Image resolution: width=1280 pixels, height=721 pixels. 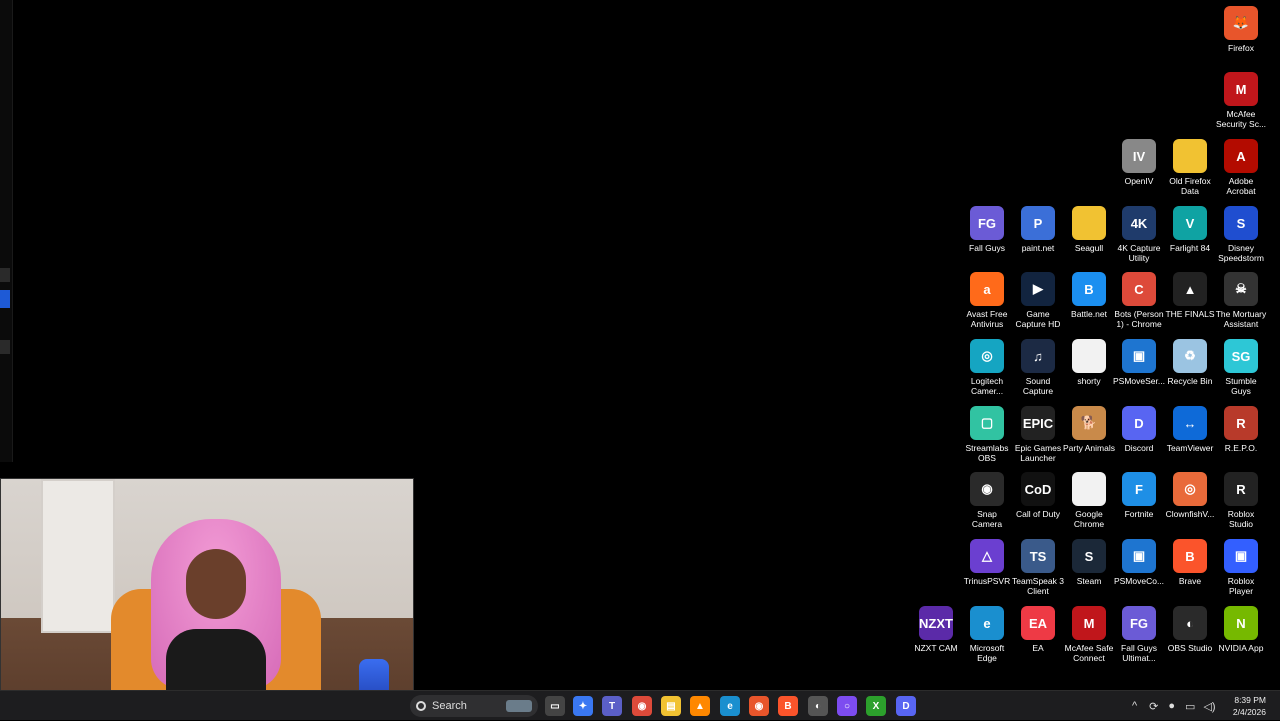 What do you see at coordinates (1038, 300) in the screenshot?
I see `desktop-icon-game-capture-hd: ▶ Game Capture HD` at bounding box center [1038, 300].